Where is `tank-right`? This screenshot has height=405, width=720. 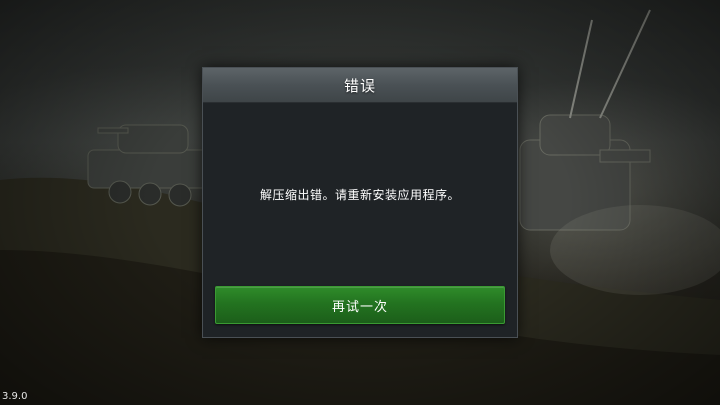 tank-right is located at coordinates (585, 120).